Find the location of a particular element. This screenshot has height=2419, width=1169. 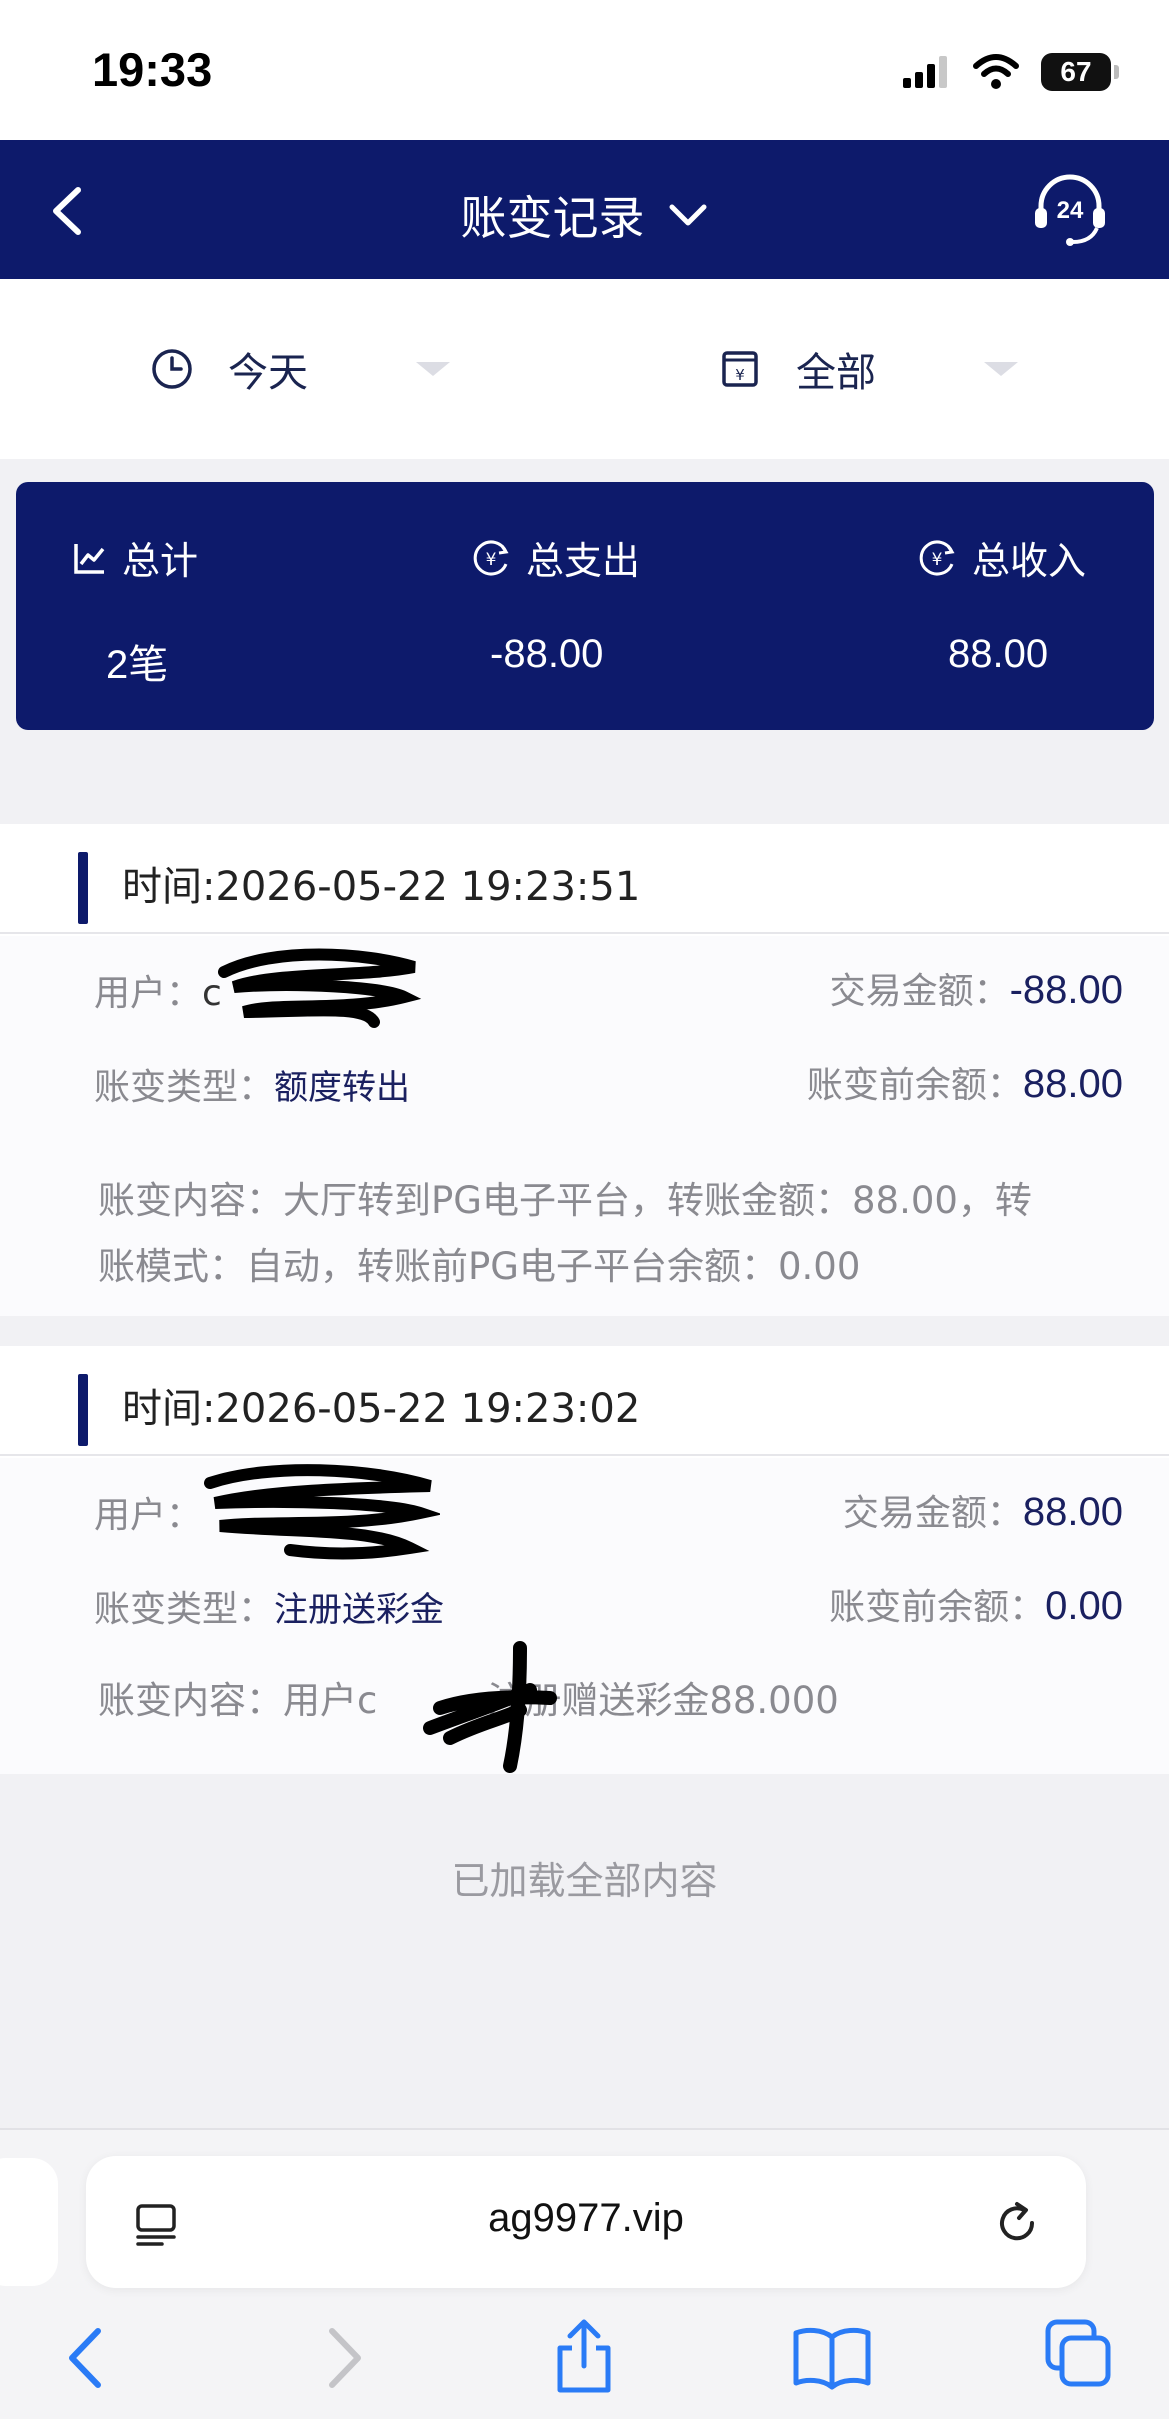

summary-income-label: 总收入 is located at coordinates (1029, 561).